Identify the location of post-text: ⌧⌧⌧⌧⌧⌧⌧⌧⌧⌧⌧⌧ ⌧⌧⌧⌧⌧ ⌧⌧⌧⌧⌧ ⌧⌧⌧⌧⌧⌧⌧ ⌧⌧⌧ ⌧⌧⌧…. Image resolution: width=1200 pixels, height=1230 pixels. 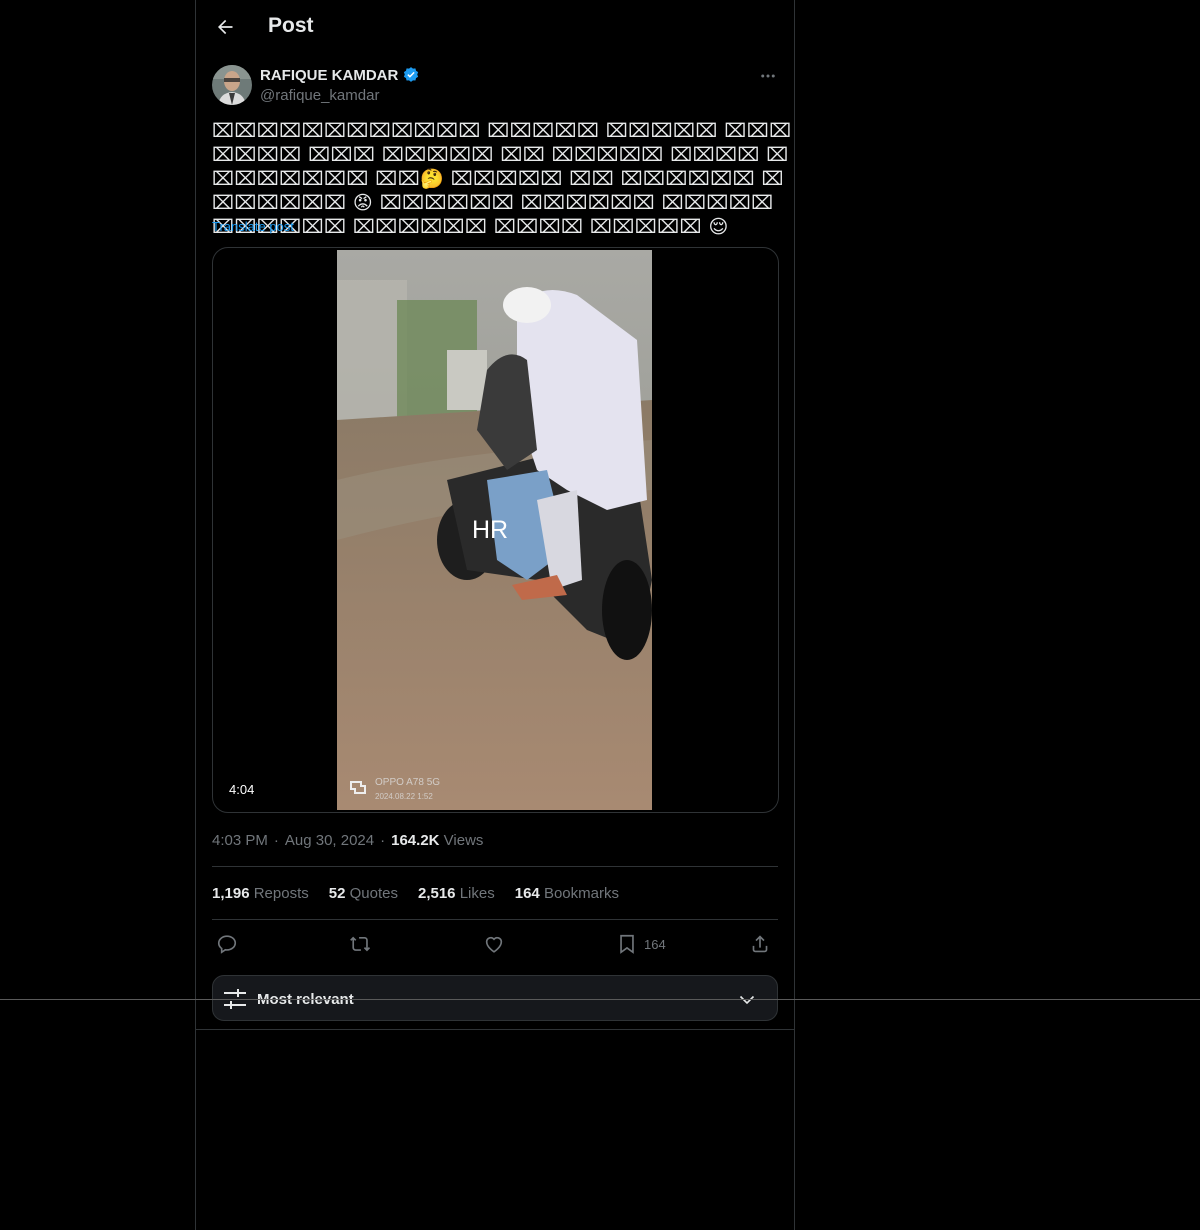
(502, 179).